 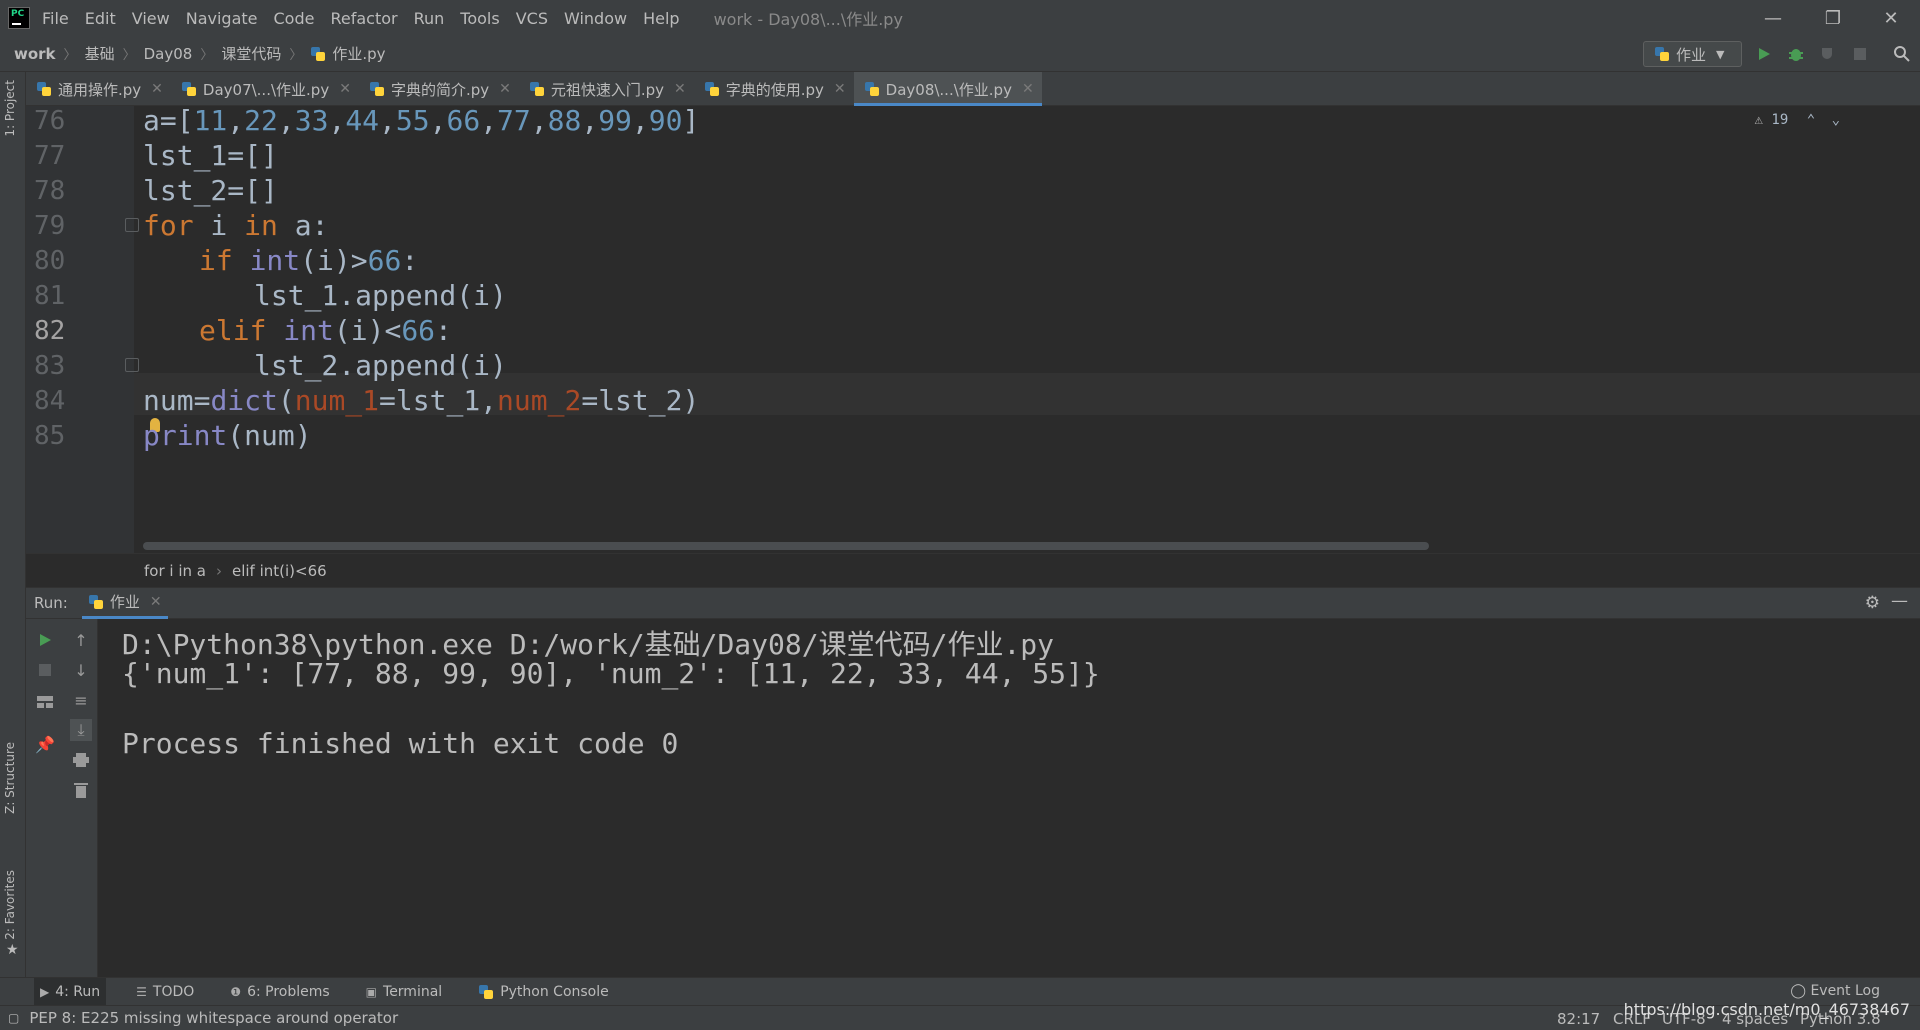 What do you see at coordinates (1811, 120) in the screenshot?
I see `chevron-up-icon: ⌃` at bounding box center [1811, 120].